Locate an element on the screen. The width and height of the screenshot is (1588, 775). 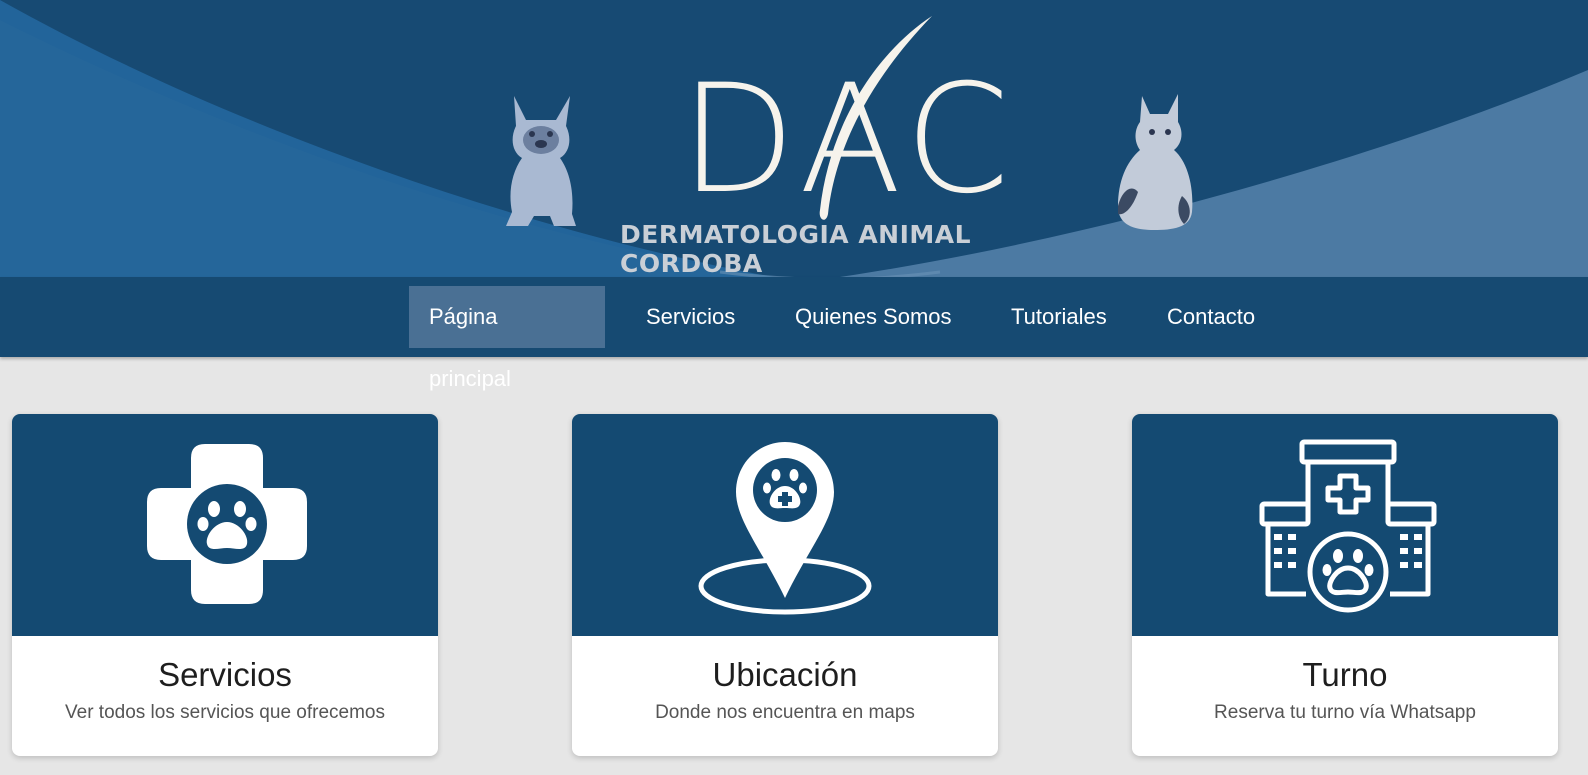
nav-item-quienes-somos: Quienes Somos is located at coordinates (873, 317).